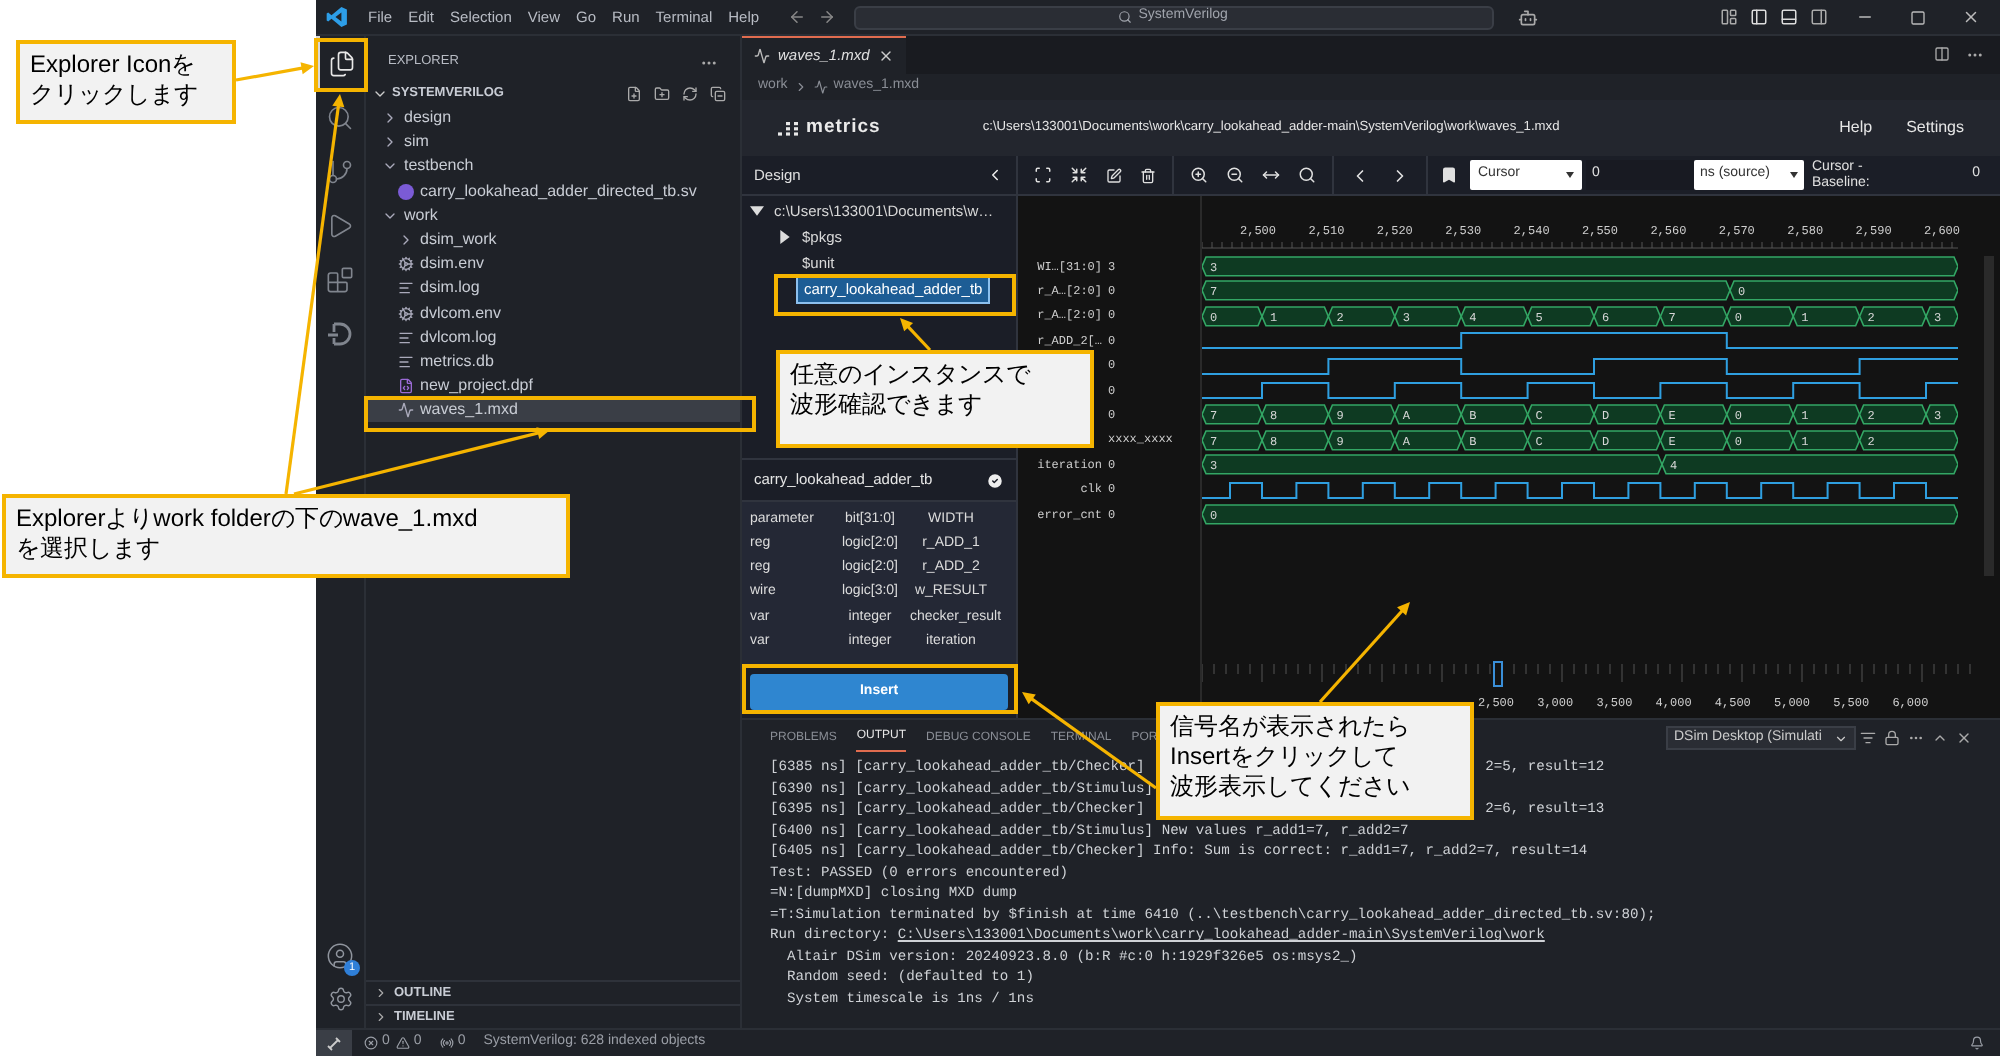 Image resolution: width=2000 pixels, height=1056 pixels. I want to click on tree-item: carry_lookahead_adder_directed_tb.sv, so click(553, 191).